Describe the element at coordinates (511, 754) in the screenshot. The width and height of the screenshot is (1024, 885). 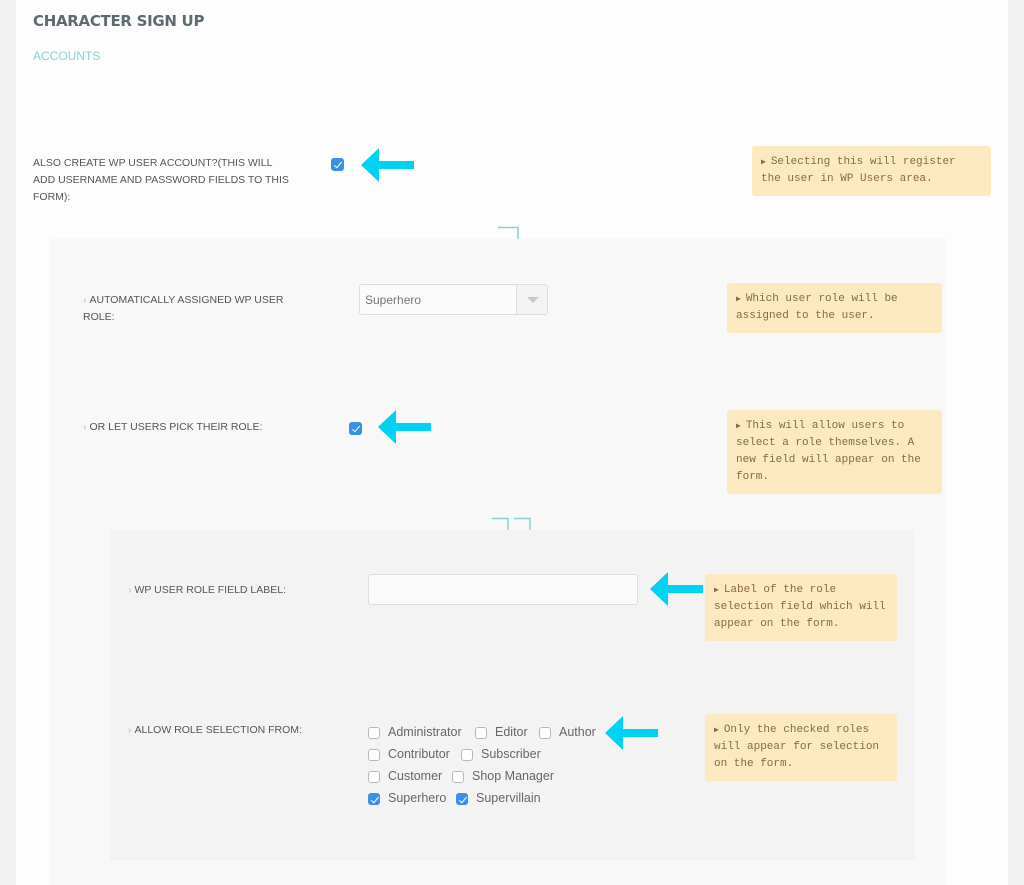
I see `role-option-label: Subscriber` at that location.